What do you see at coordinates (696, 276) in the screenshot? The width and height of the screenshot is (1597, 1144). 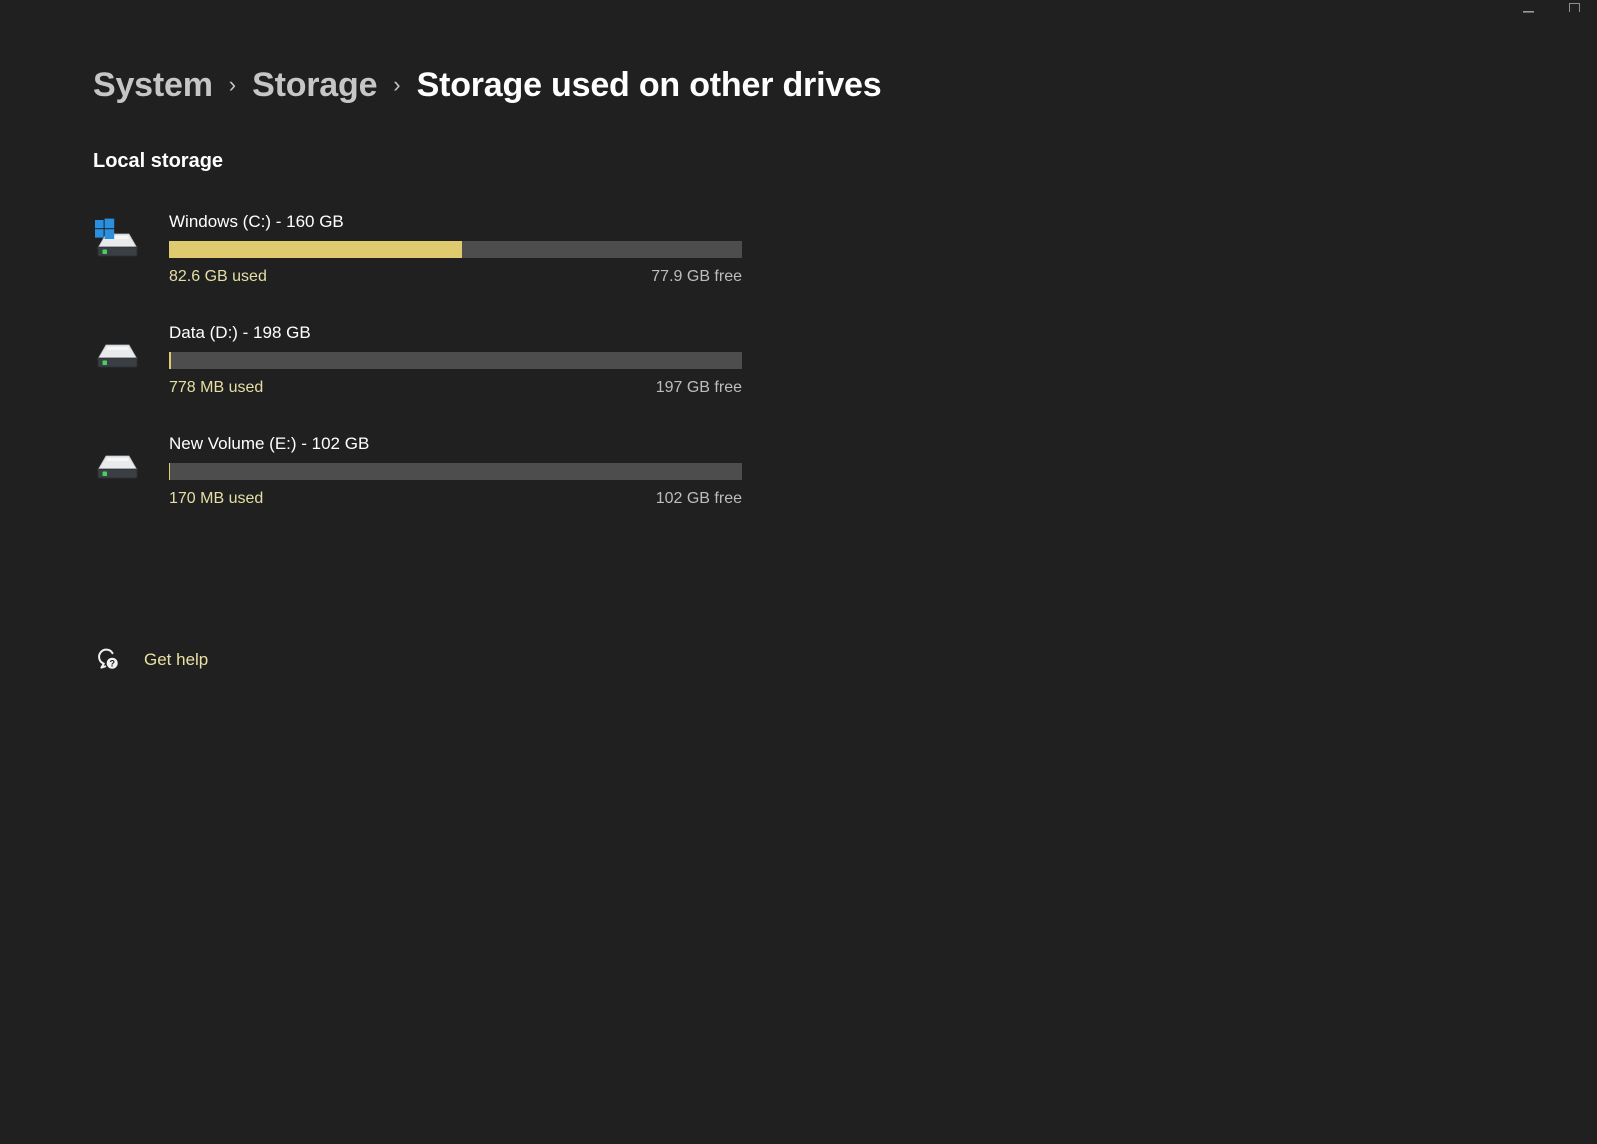 I see `drive-free-label: 77.9 GB free` at bounding box center [696, 276].